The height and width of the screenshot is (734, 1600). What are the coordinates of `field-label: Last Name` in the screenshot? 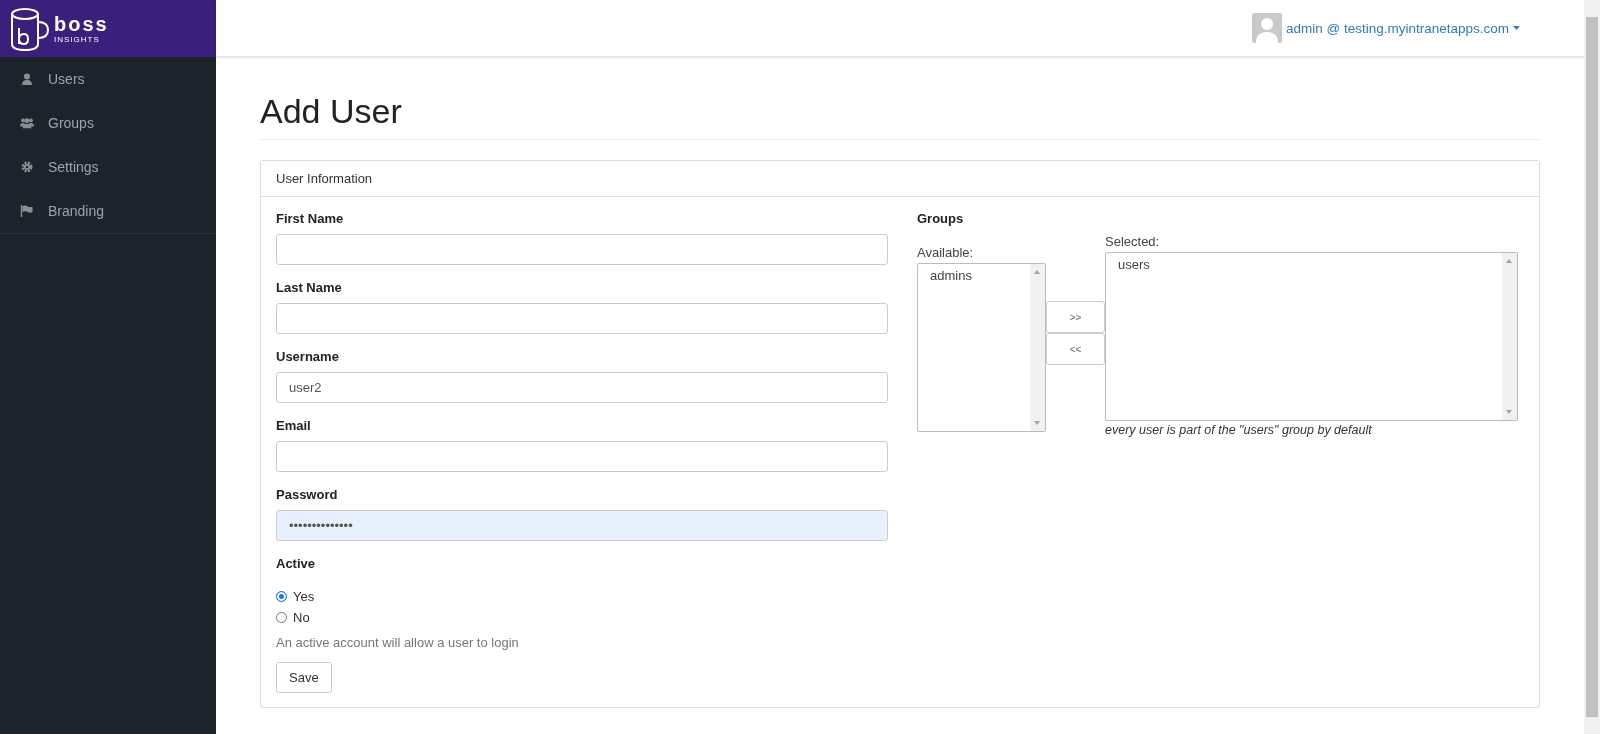 It's located at (309, 287).